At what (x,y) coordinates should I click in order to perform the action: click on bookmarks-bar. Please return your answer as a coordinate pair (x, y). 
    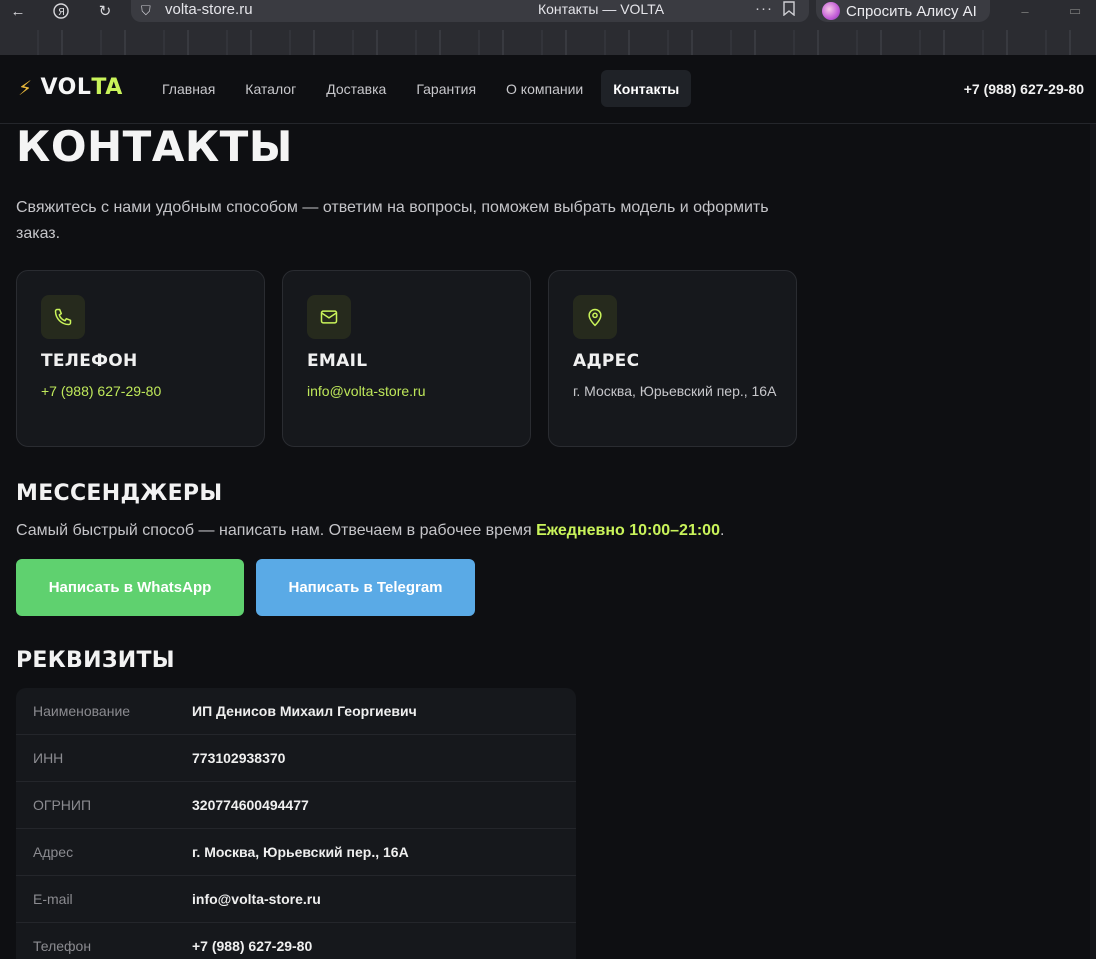
    Looking at the image, I should click on (548, 42).